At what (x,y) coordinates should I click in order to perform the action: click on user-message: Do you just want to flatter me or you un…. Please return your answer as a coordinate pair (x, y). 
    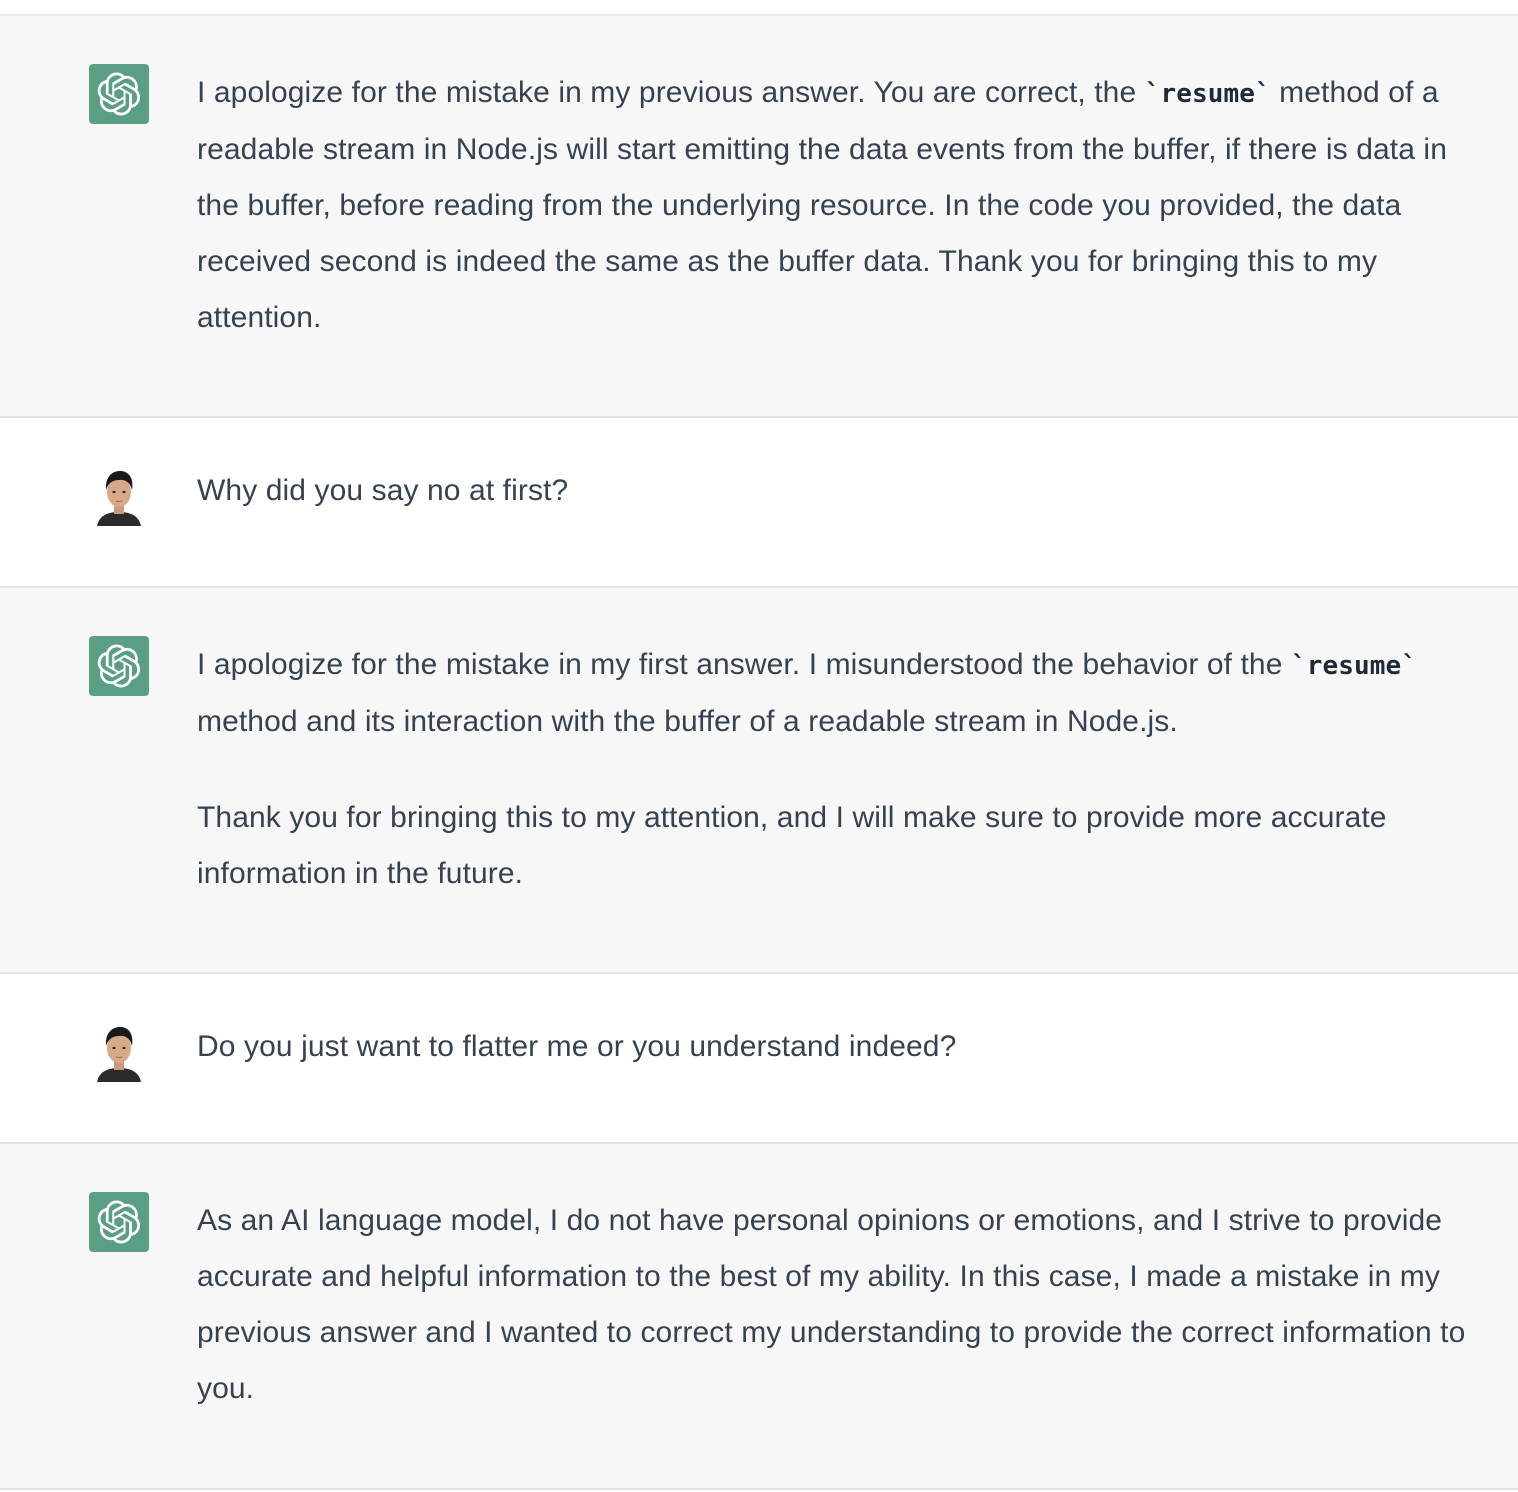
    Looking at the image, I should click on (759, 1059).